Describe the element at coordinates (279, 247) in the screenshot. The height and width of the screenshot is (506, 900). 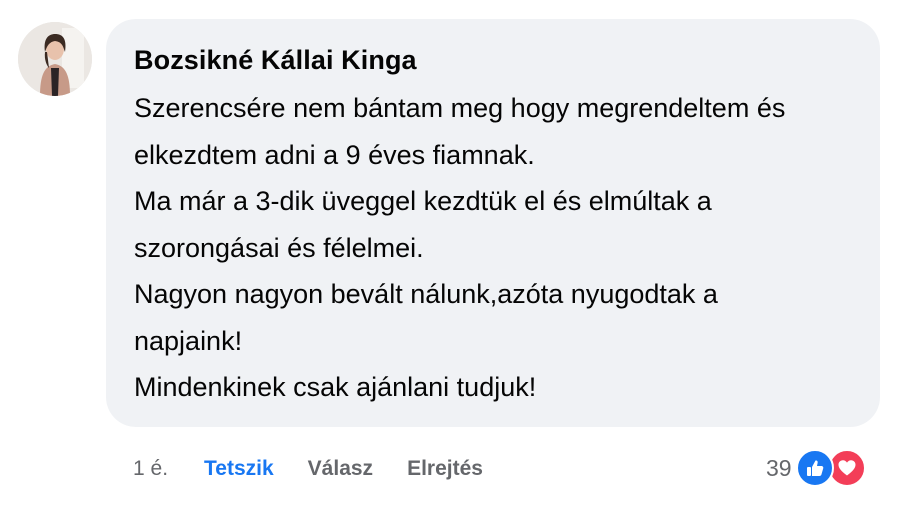
I see `comment-text-line: szorongásai és félelmei.` at that location.